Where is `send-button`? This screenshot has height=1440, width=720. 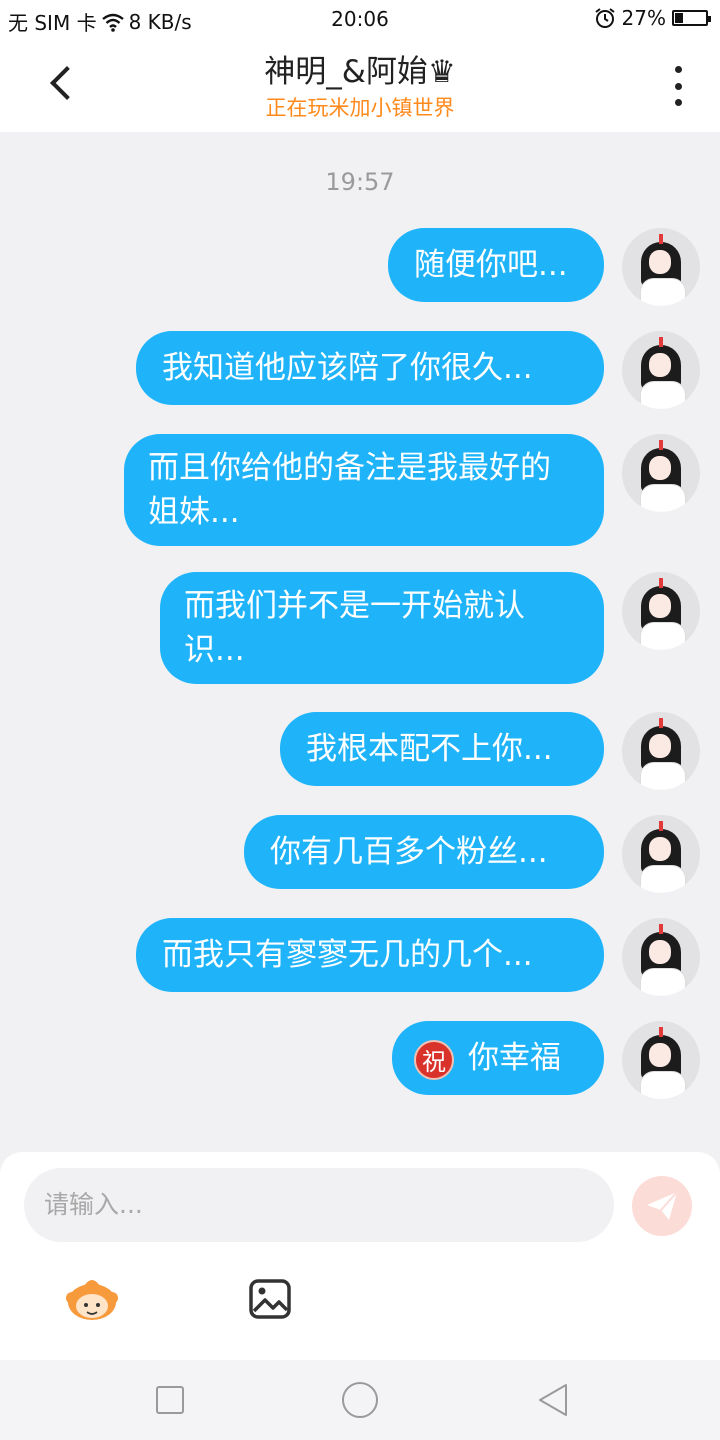 send-button is located at coordinates (662, 1206).